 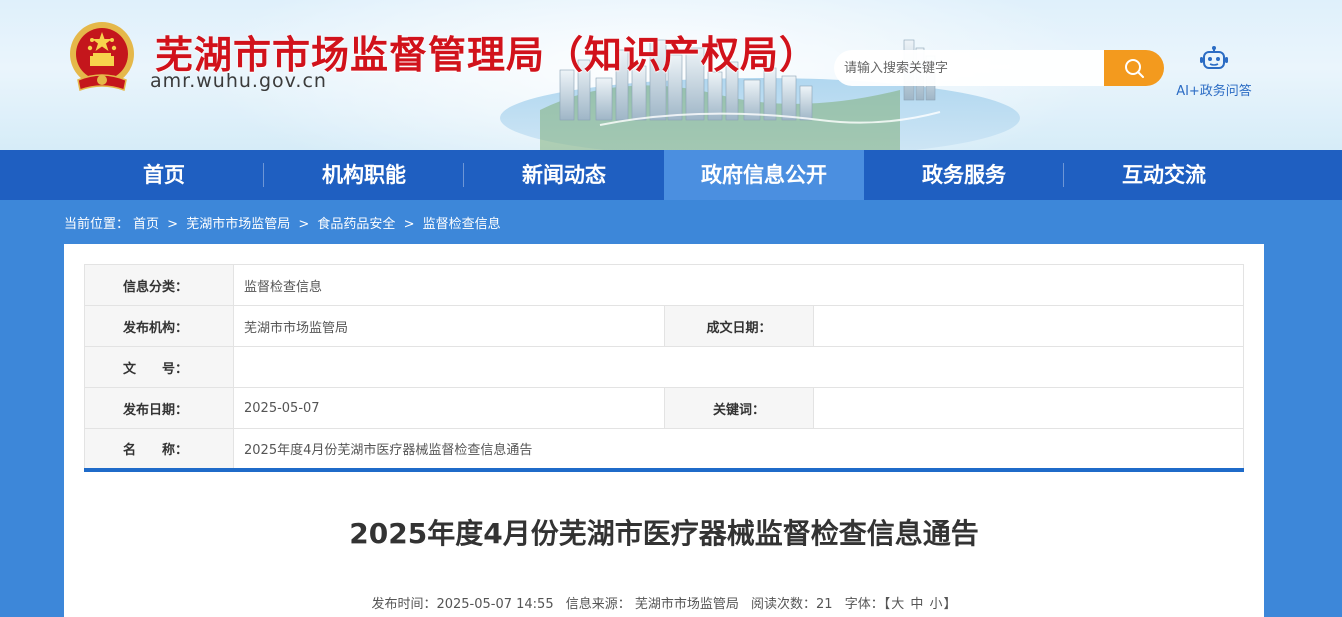 I want to click on nav-item-news: 新闻动态, so click(x=564, y=175).